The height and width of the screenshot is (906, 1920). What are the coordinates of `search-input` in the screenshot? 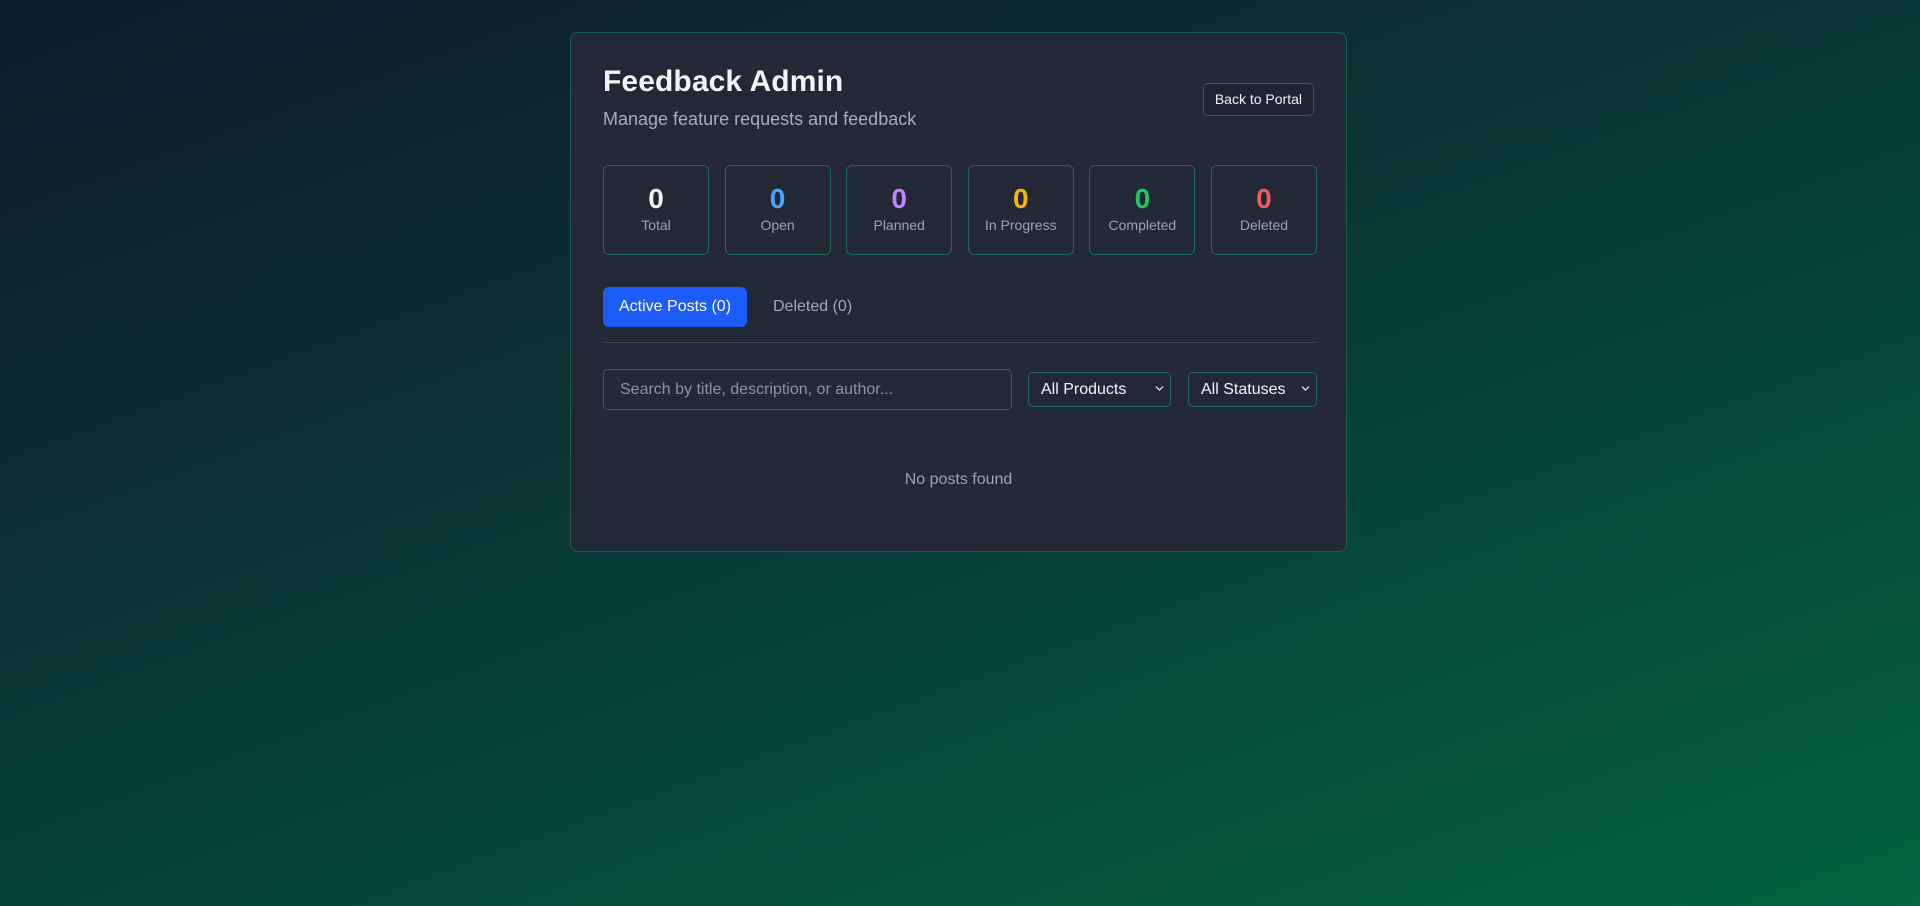 It's located at (807, 389).